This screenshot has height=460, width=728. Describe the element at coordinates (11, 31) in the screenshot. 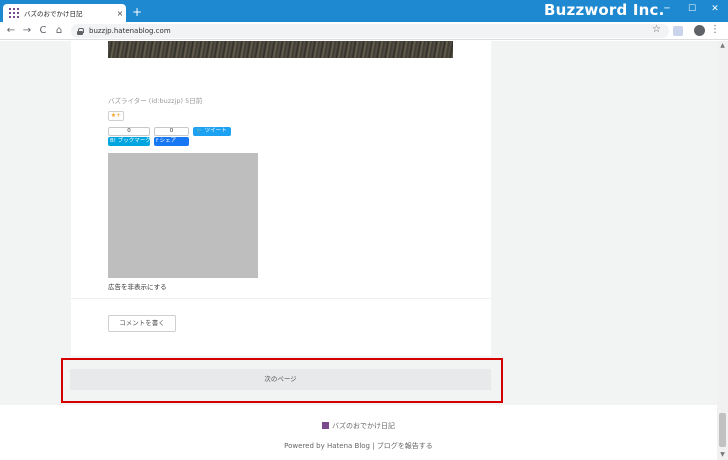

I see `back-arrow-icon: ←` at that location.